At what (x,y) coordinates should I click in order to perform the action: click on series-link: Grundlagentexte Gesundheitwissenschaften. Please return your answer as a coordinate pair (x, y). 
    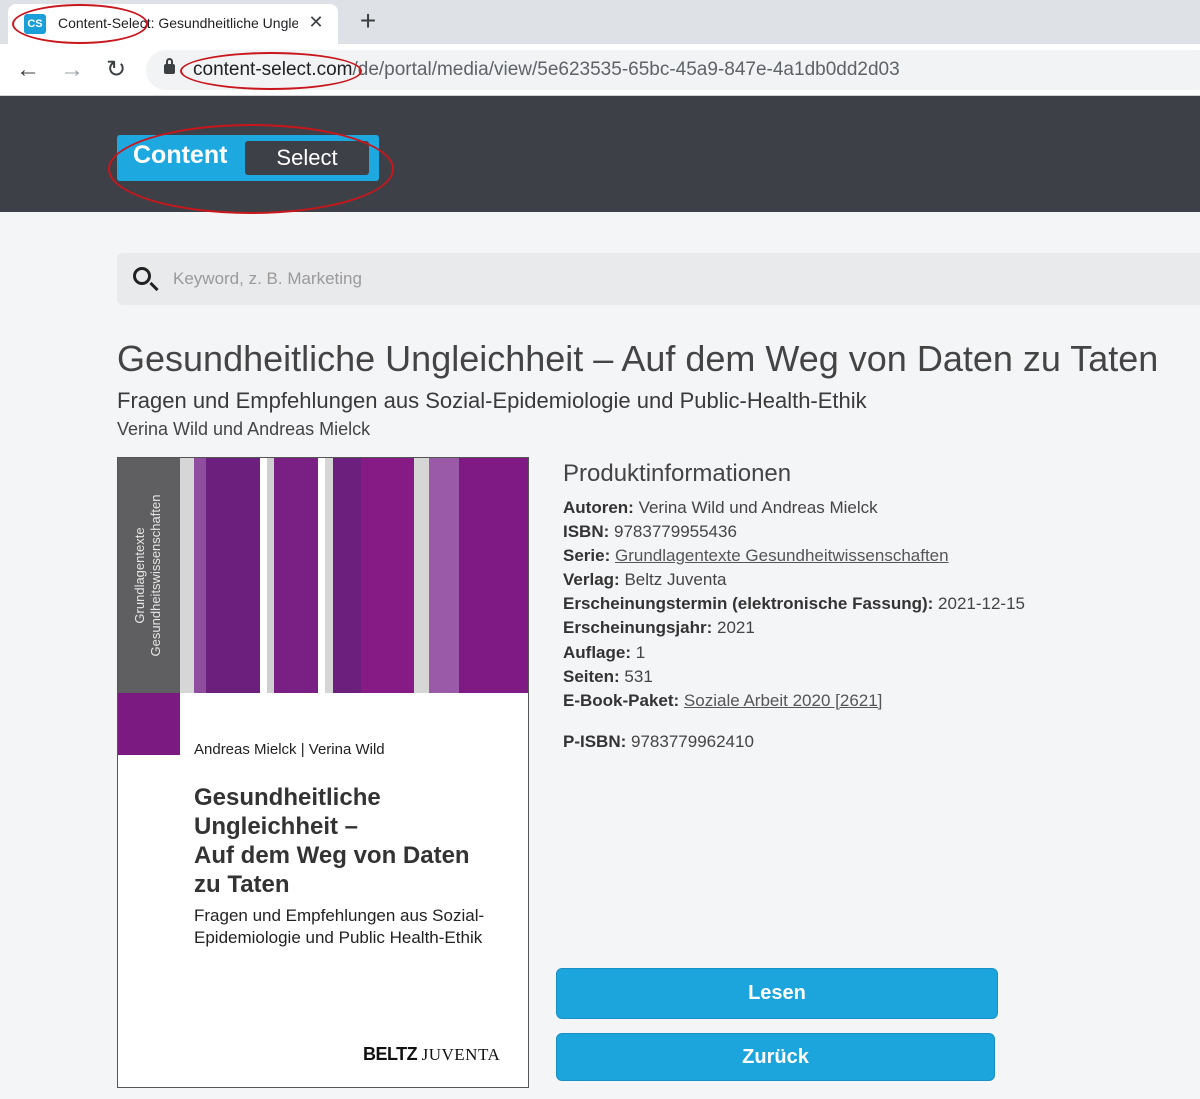
    Looking at the image, I should click on (782, 555).